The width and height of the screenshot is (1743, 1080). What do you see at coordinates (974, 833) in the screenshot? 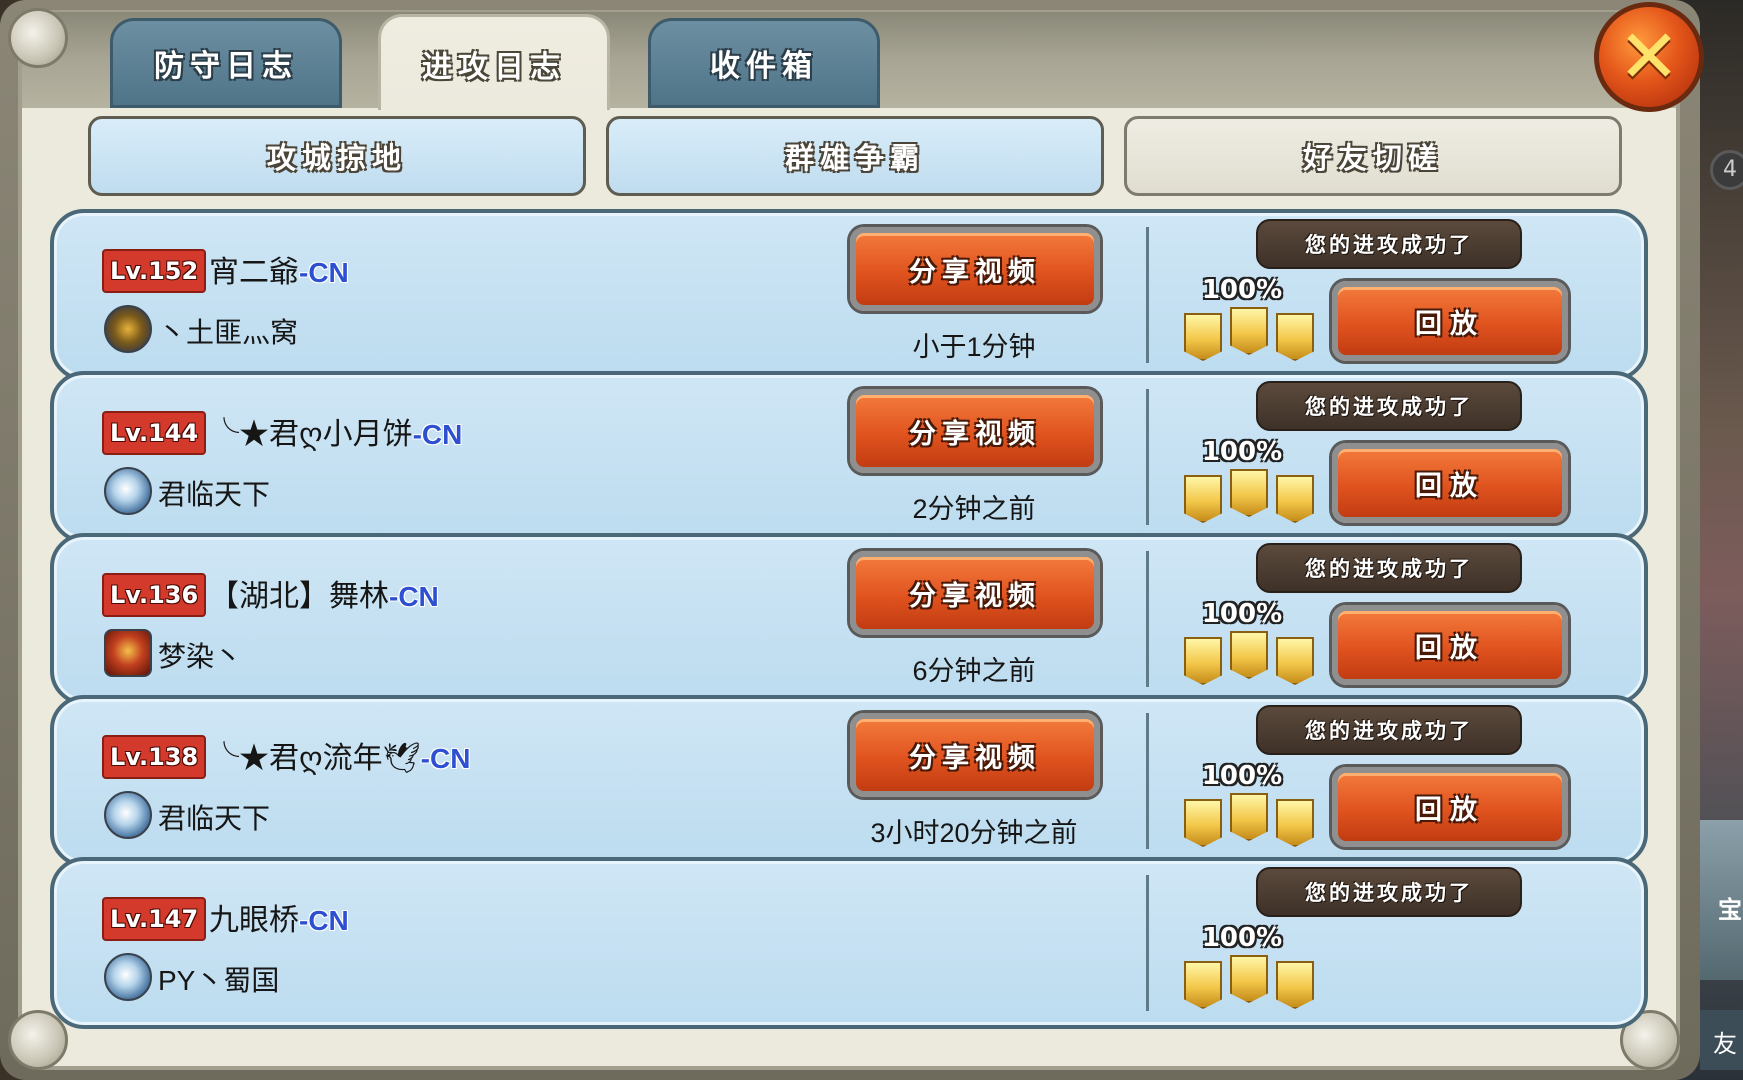
I see `timestamp: 3小时20分钟之前` at bounding box center [974, 833].